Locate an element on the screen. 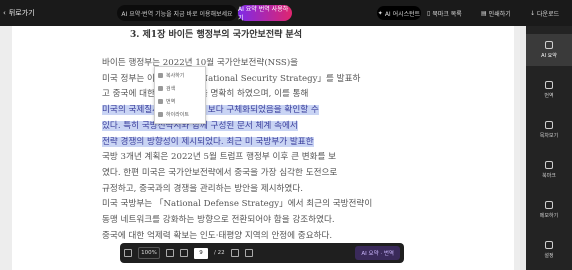  fit-page-icon is located at coordinates (184, 253).